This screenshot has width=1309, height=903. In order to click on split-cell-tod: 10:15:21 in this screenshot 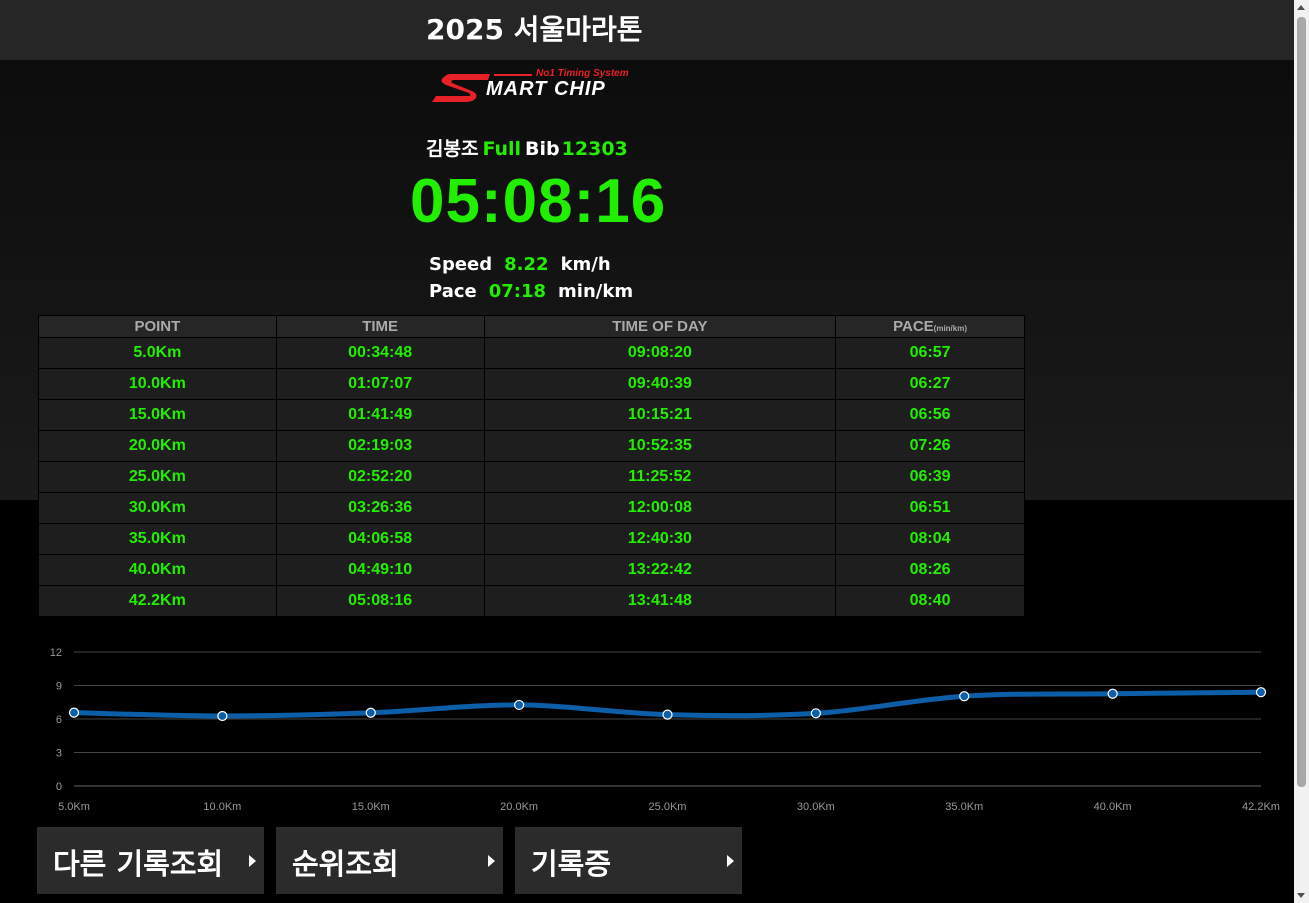, I will do `click(660, 415)`.